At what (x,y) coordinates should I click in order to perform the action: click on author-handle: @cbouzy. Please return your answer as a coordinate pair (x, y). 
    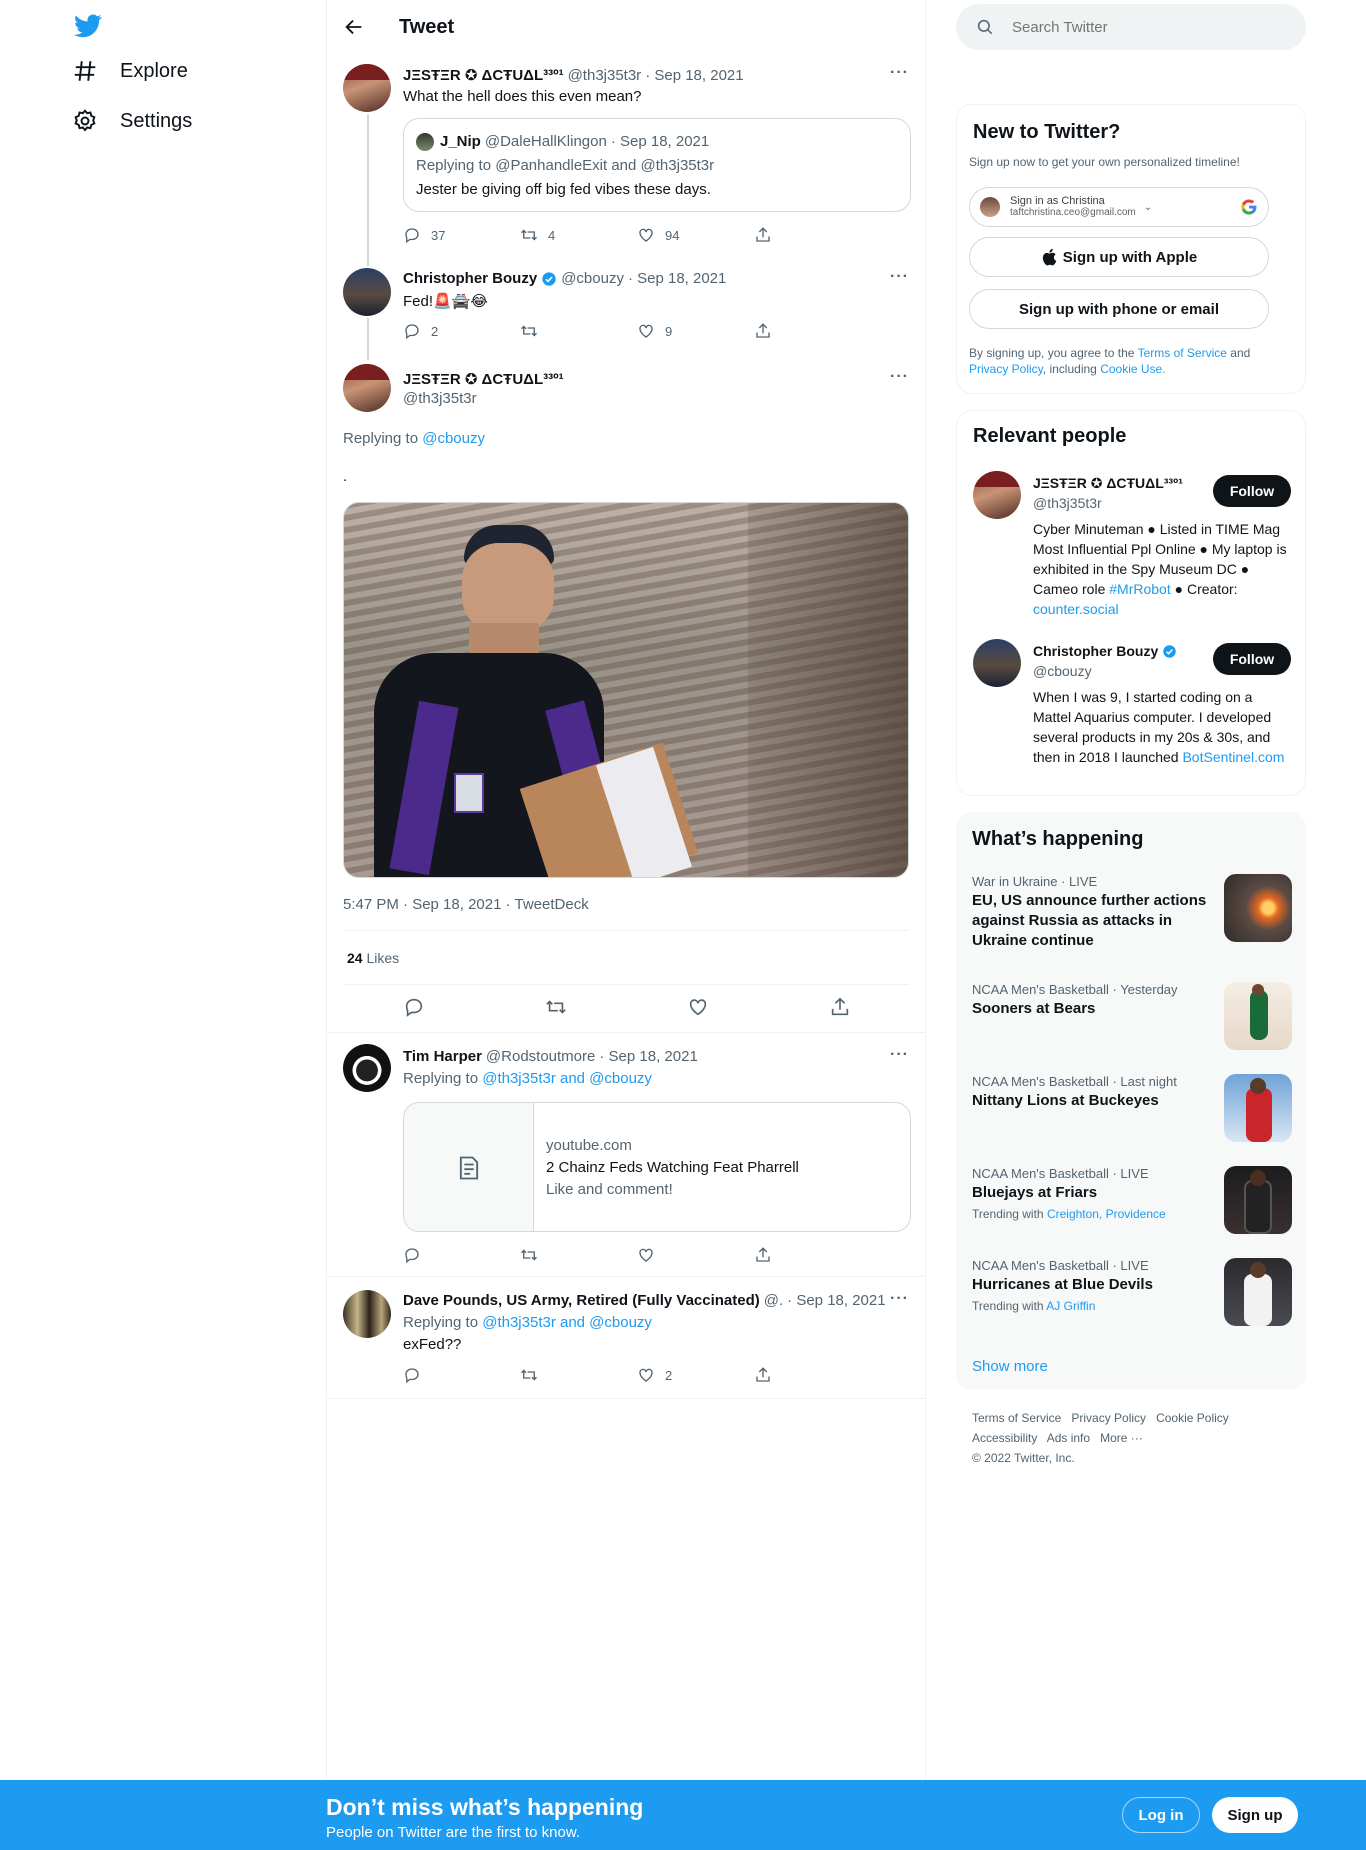
    Looking at the image, I should click on (592, 278).